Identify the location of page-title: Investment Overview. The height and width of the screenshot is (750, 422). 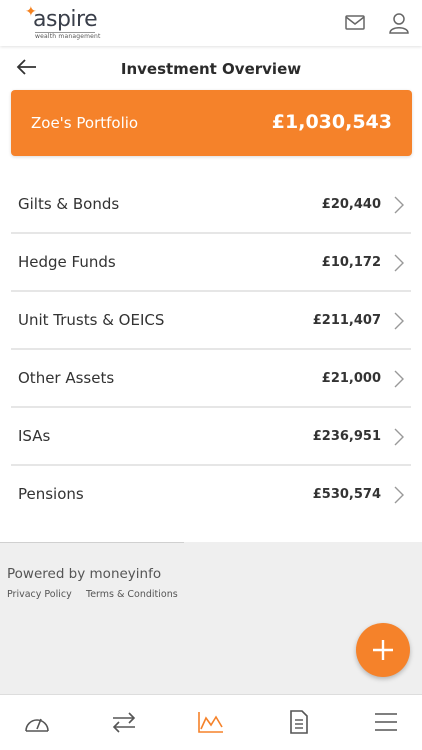
(211, 69).